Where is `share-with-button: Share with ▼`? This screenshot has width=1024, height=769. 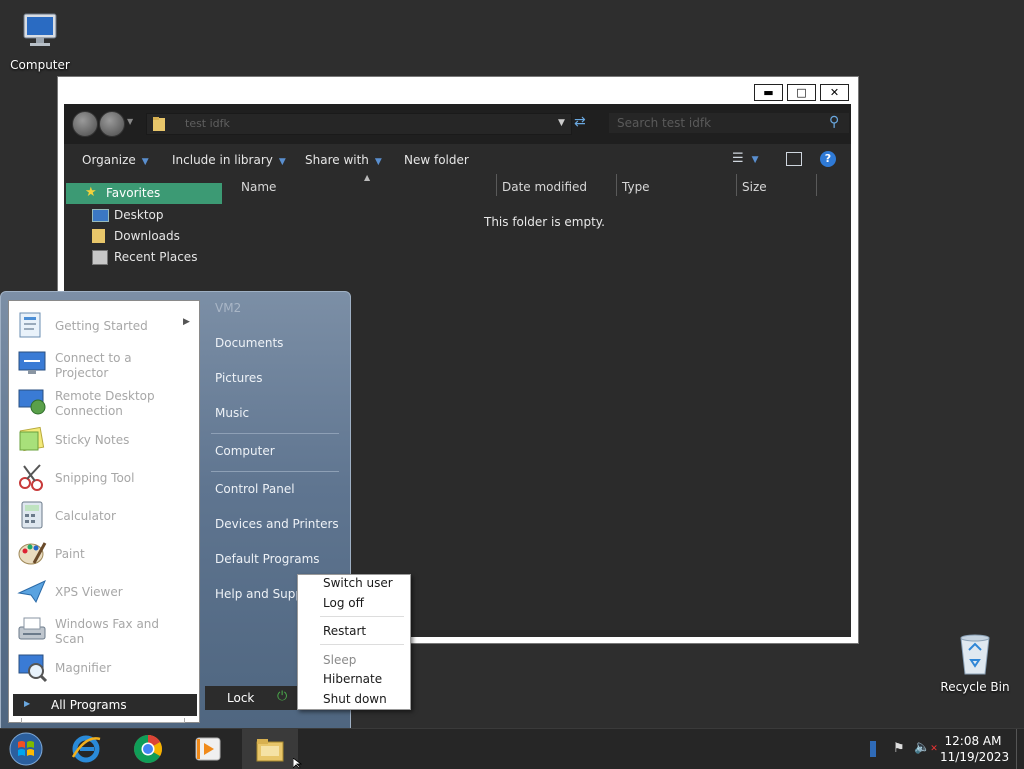 share-with-button: Share with ▼ is located at coordinates (343, 160).